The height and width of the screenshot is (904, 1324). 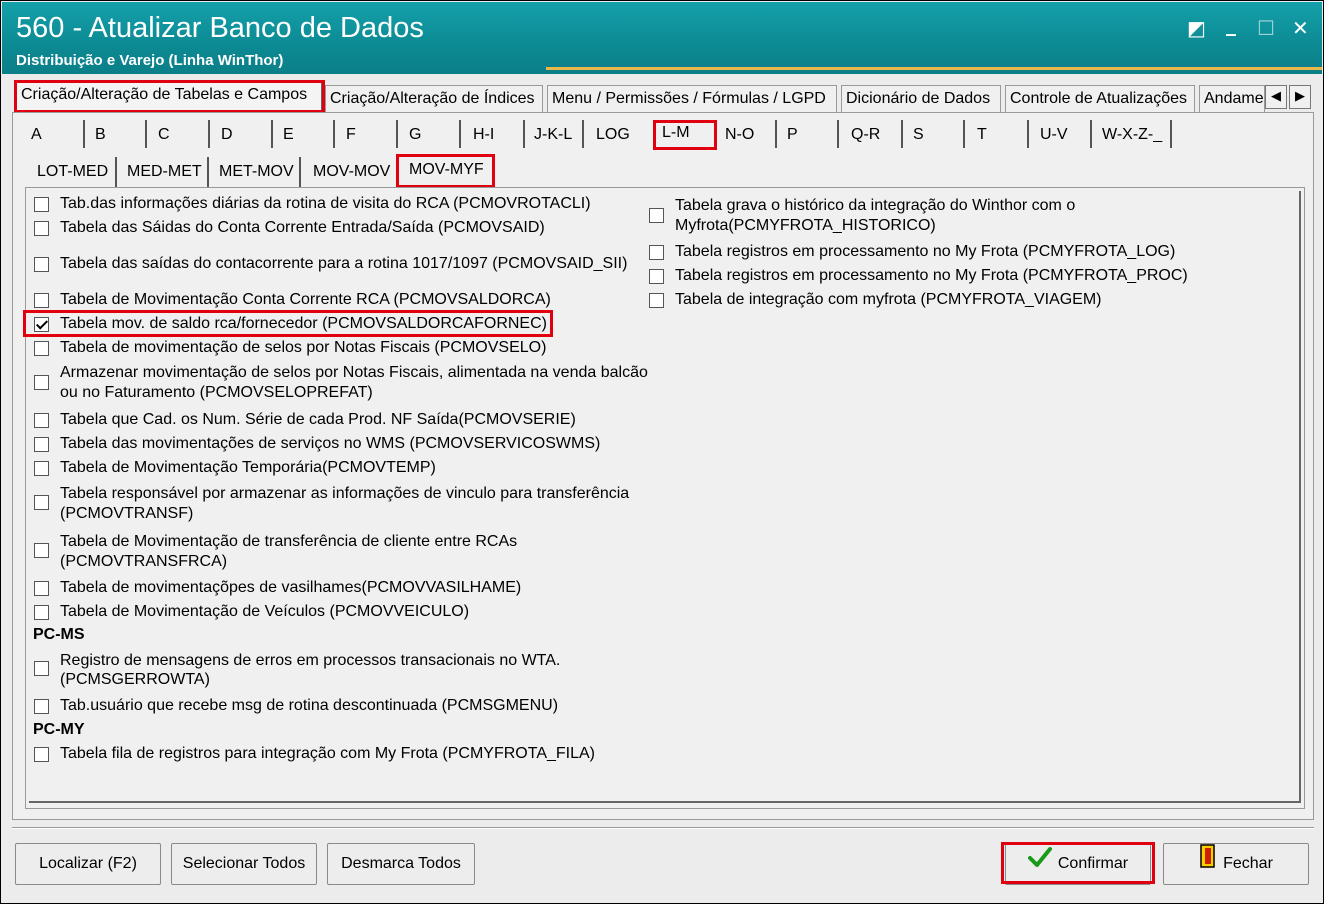 I want to click on checkbox-pcmovseloprefat, so click(x=41, y=382).